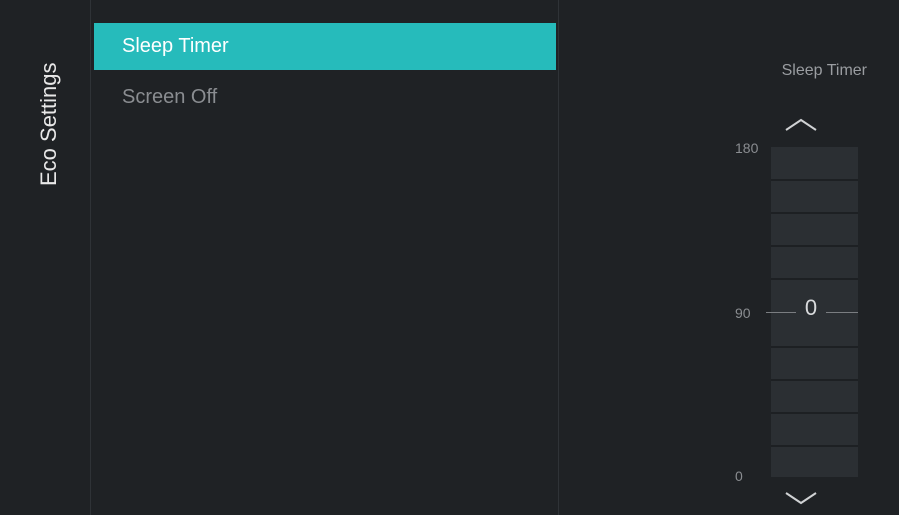 This screenshot has height=515, width=899. Describe the element at coordinates (739, 476) in the screenshot. I see `slider-min-label: 0` at that location.